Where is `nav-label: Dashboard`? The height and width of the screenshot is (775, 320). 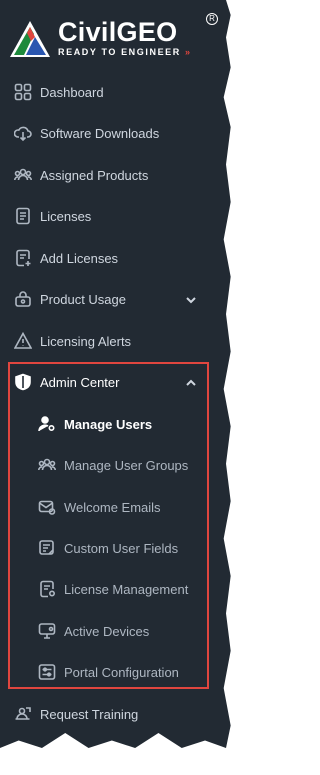 nav-label: Dashboard is located at coordinates (72, 92).